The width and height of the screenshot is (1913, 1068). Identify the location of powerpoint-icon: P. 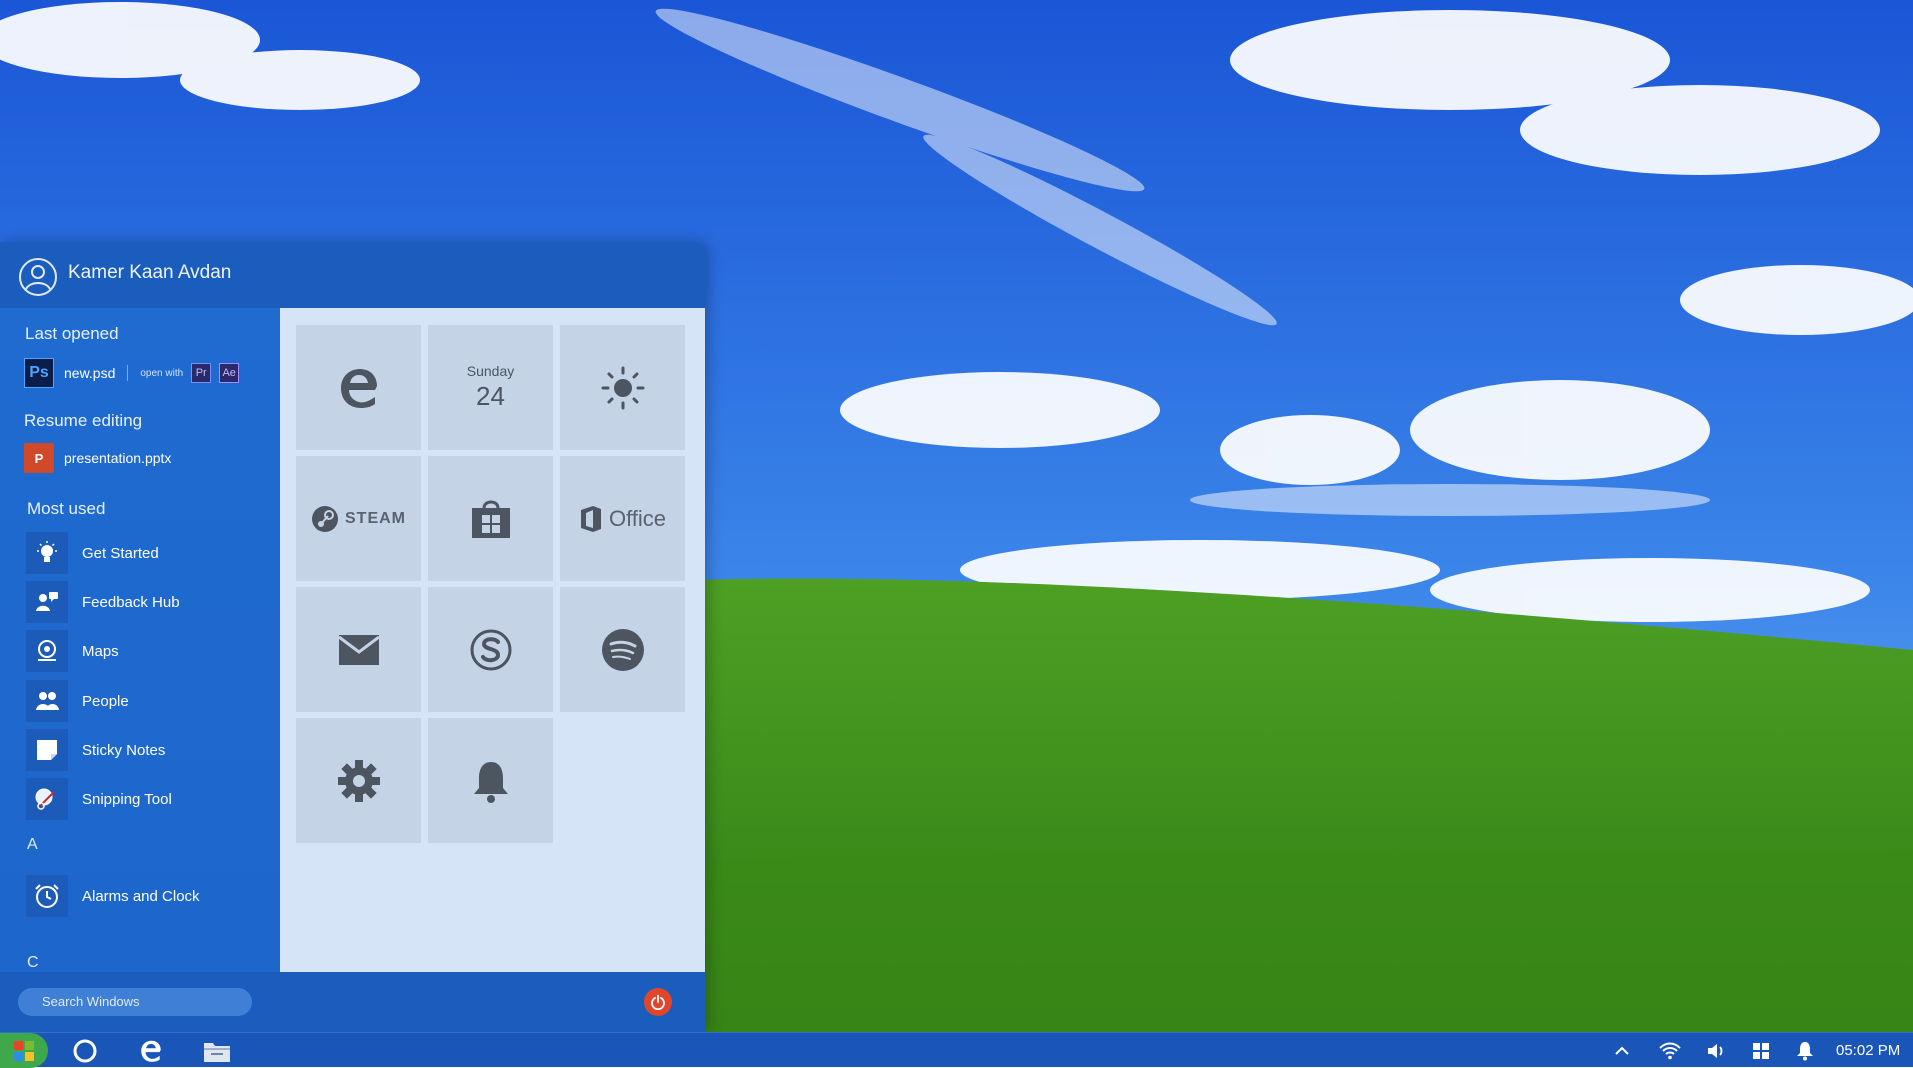
(39, 458).